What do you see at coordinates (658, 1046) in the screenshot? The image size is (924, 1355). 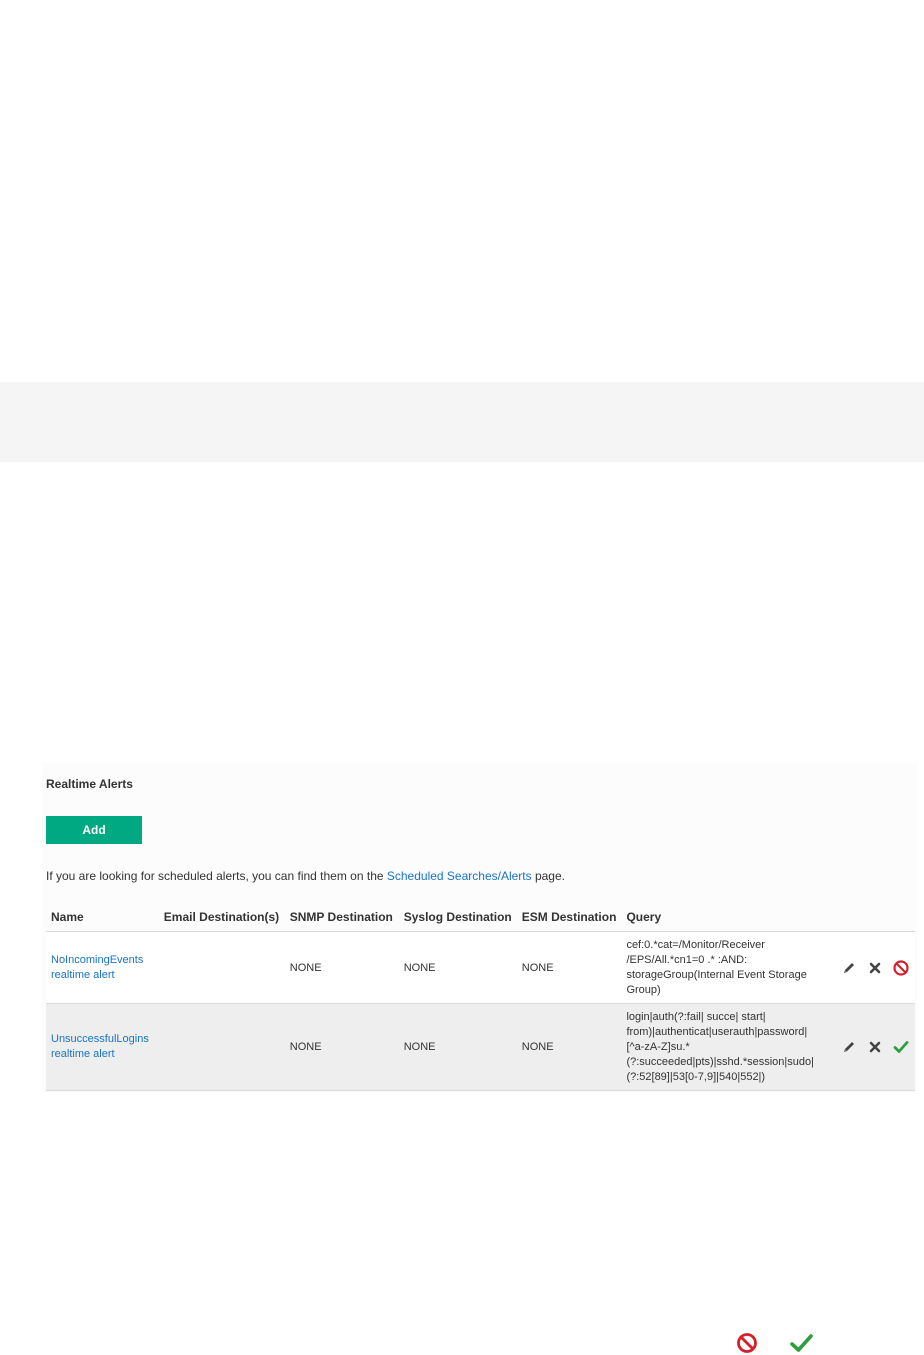 I see `query-line: [^a-zA-Z]su.*` at bounding box center [658, 1046].